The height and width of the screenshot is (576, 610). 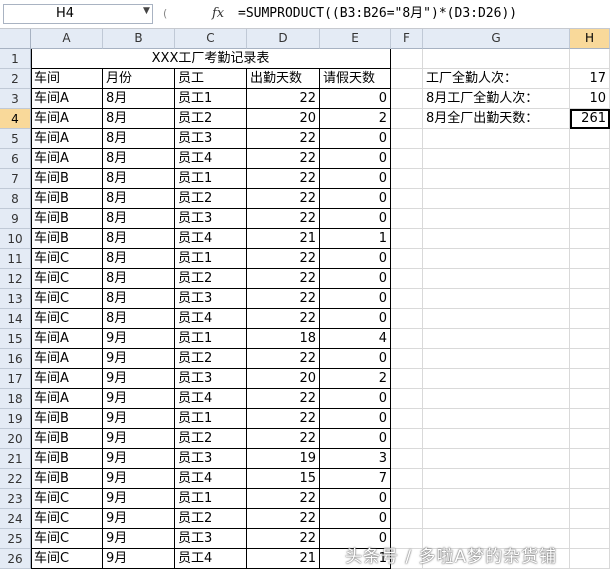 I want to click on cell-b22: 9月, so click(x=139, y=479).